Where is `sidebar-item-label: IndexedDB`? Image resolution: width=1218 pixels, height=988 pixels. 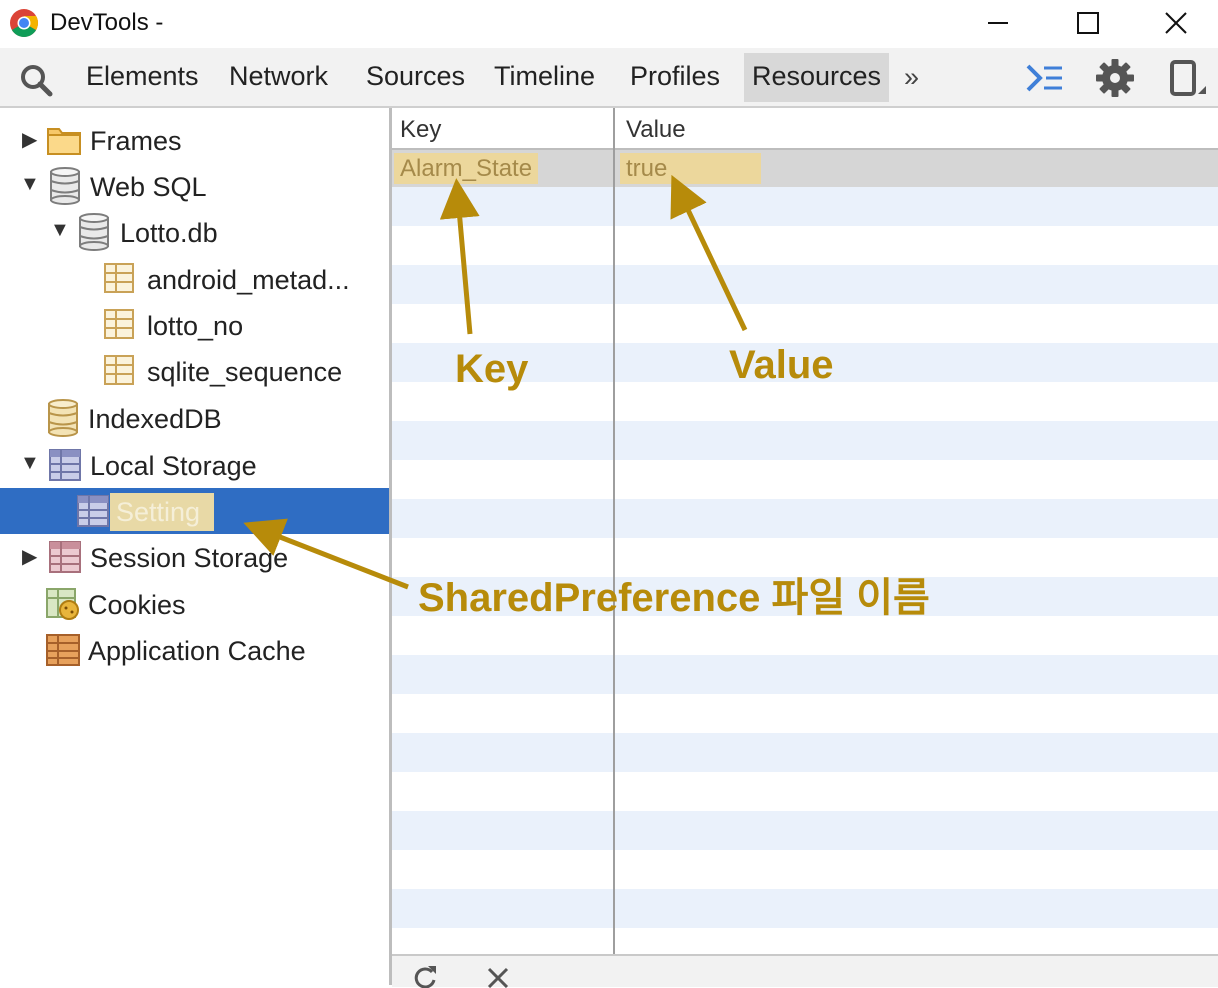 sidebar-item-label: IndexedDB is located at coordinates (155, 419).